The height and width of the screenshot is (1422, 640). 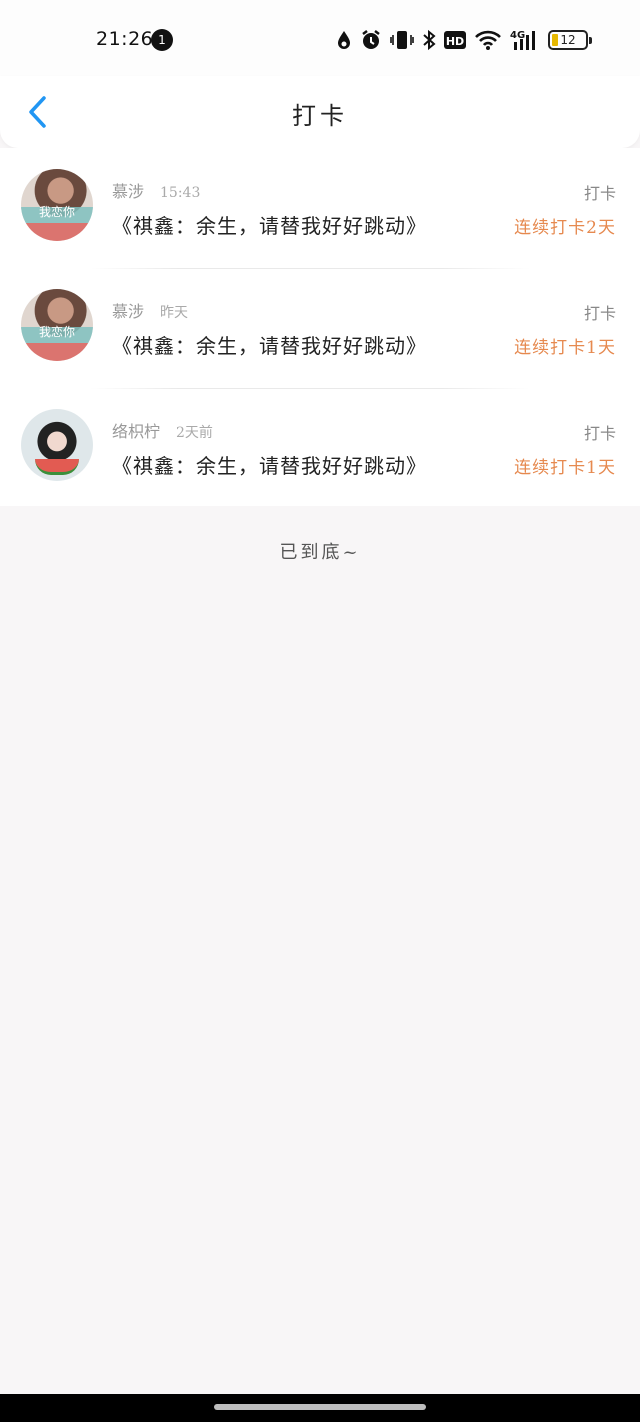 I want to click on hd-icon: HD, so click(x=455, y=40).